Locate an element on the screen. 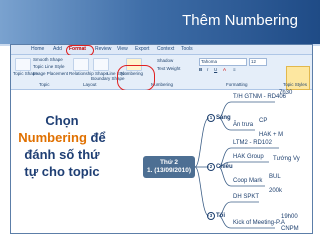 The height and width of the screenshot is (240, 320). bold-icon: B is located at coordinates (200, 69).